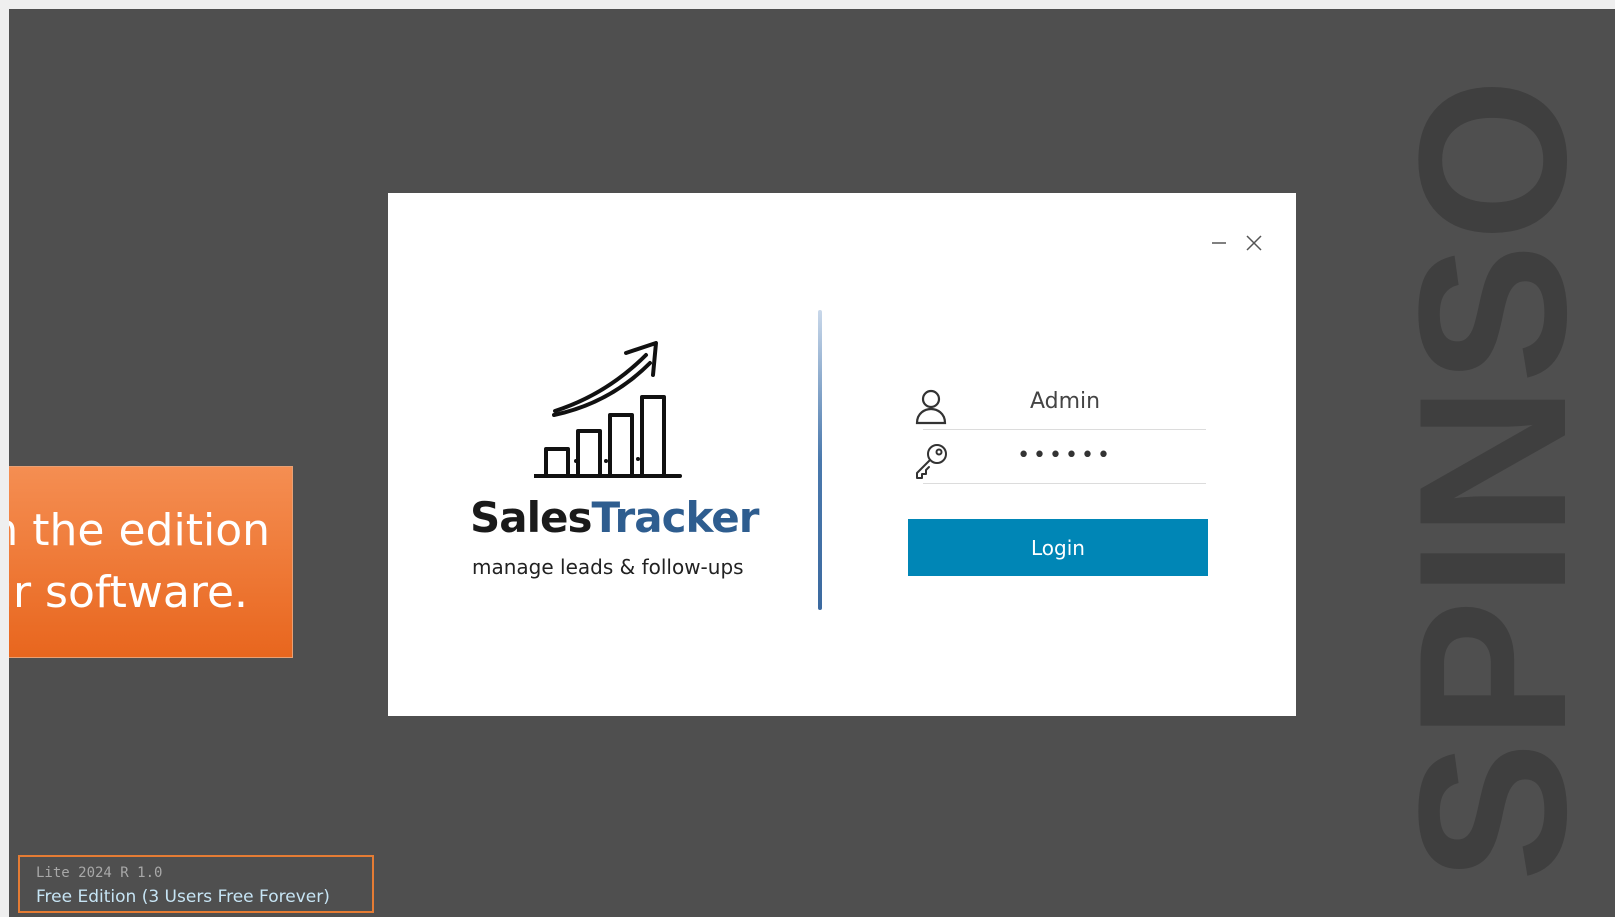  Describe the element at coordinates (151, 562) in the screenshot. I see `promo-callout: n the edition ur software.` at that location.